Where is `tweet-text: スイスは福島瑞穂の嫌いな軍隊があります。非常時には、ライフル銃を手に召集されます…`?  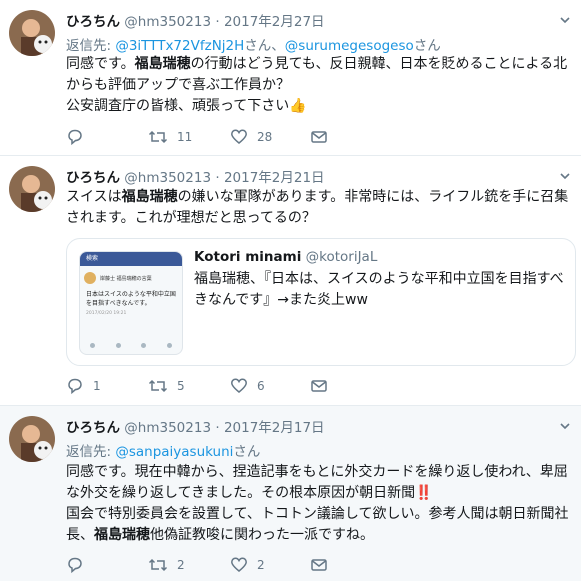
tweet-text: スイスは福島瑞穂の嫌いな軍隊があります。非常時には、ライフル銃を手に召集されます… is located at coordinates (320, 208).